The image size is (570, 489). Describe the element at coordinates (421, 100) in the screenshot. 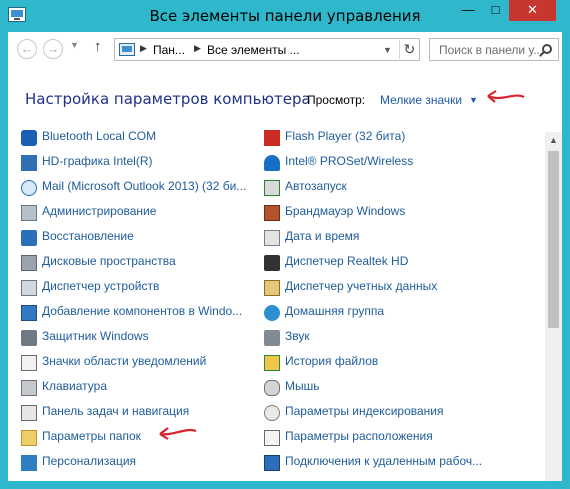

I see `view-mode-dropdown: Мелкие значки` at that location.